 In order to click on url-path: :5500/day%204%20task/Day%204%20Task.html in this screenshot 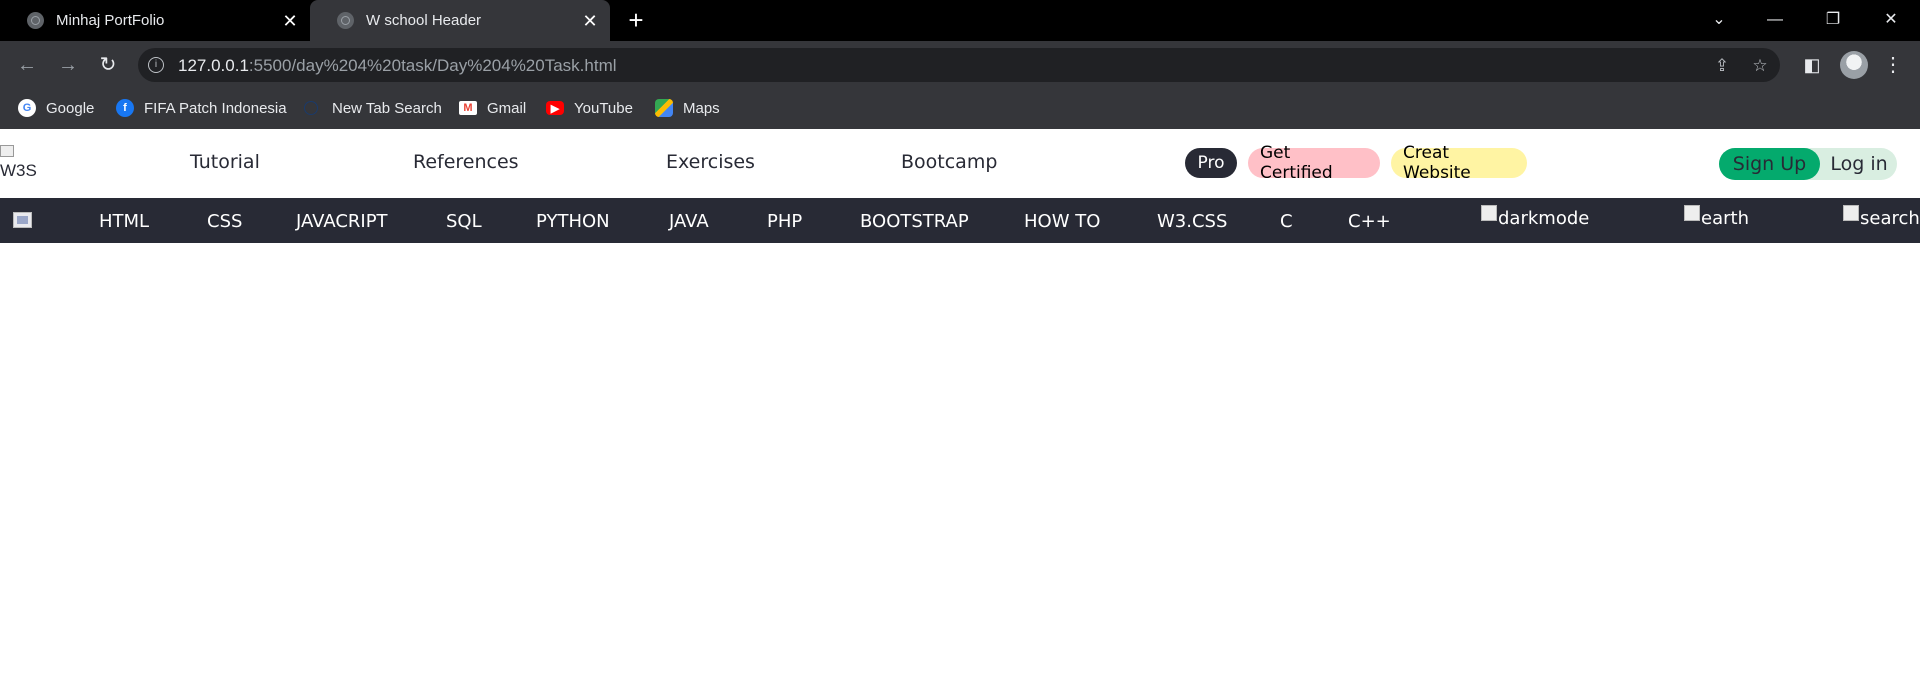, I will do `click(432, 65)`.